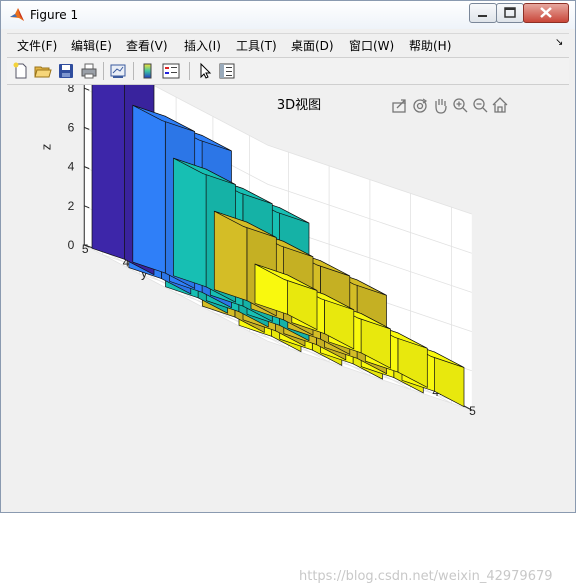 The height and width of the screenshot is (584, 576). What do you see at coordinates (89, 71) in the screenshot?
I see `print-icon` at bounding box center [89, 71].